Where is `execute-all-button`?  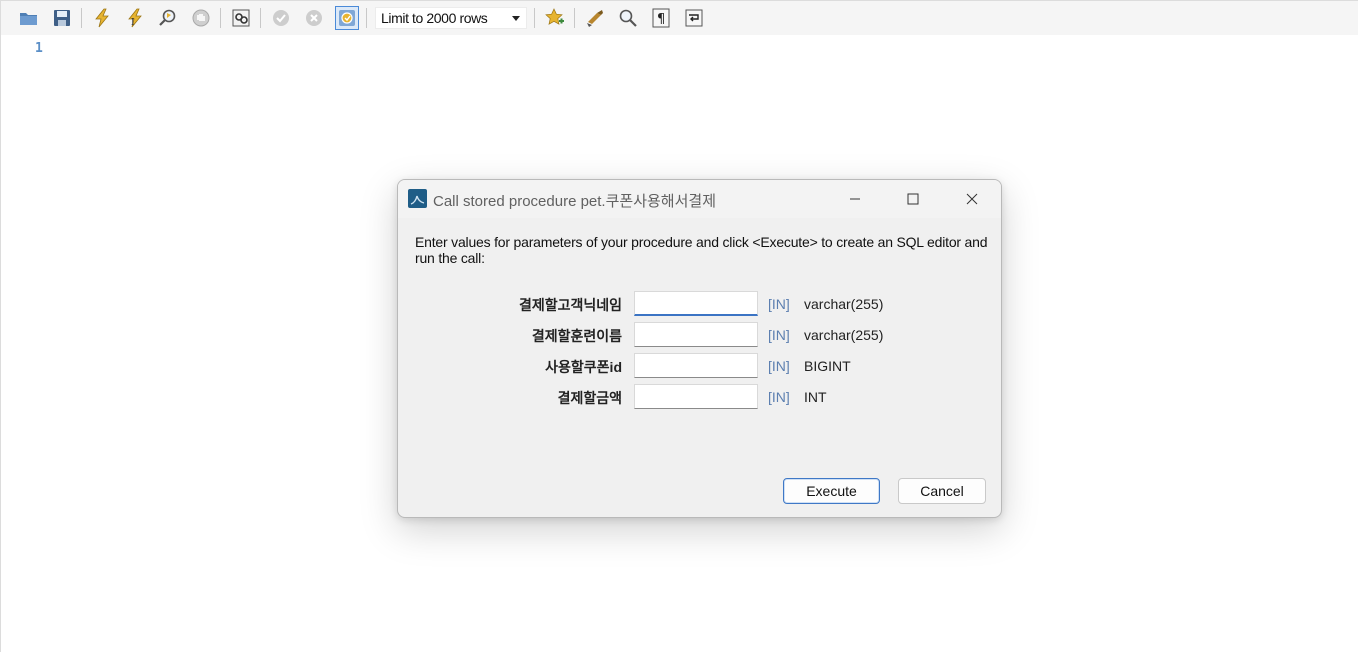
execute-all-button is located at coordinates (102, 18).